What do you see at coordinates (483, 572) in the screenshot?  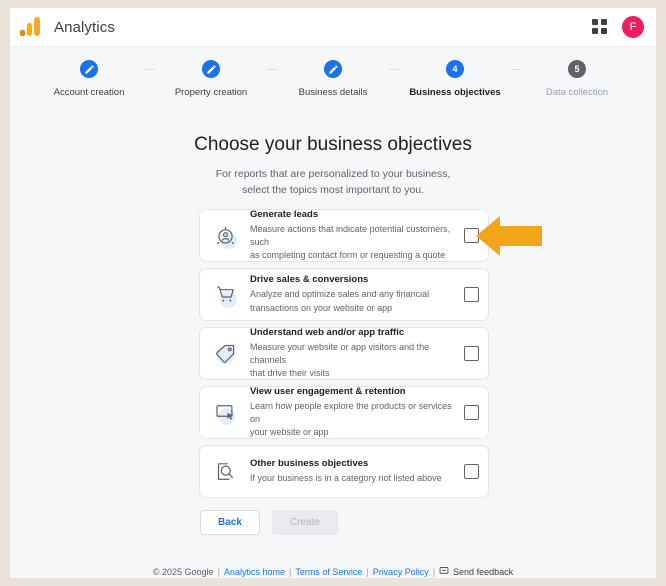 I see `send-feedback-label: Send feedback` at bounding box center [483, 572].